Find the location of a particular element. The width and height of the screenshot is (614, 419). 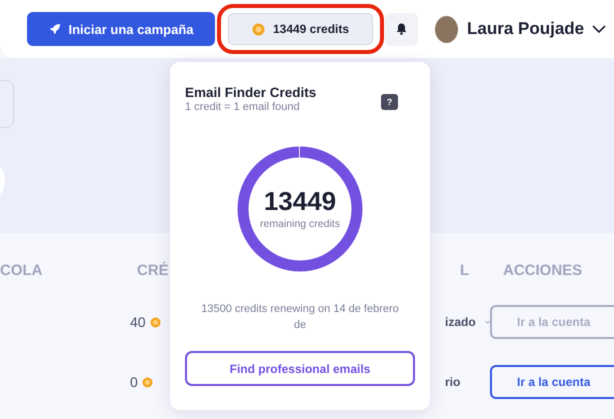

notifications-button is located at coordinates (401, 29).